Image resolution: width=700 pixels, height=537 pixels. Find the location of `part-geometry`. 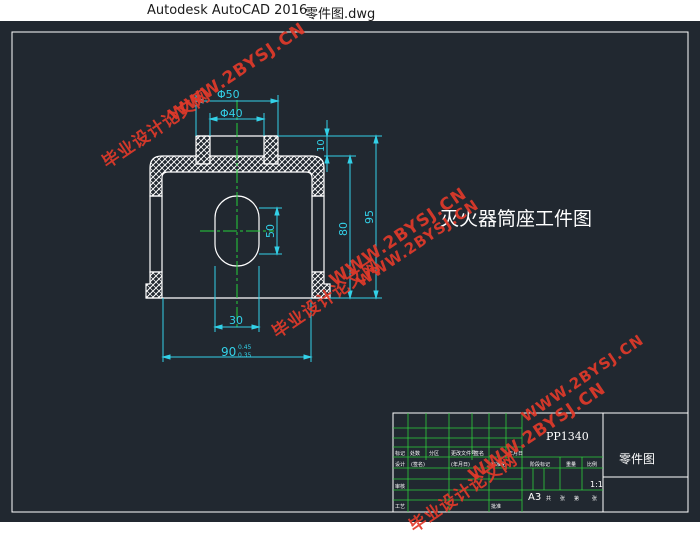

part-geometry is located at coordinates (238, 217).